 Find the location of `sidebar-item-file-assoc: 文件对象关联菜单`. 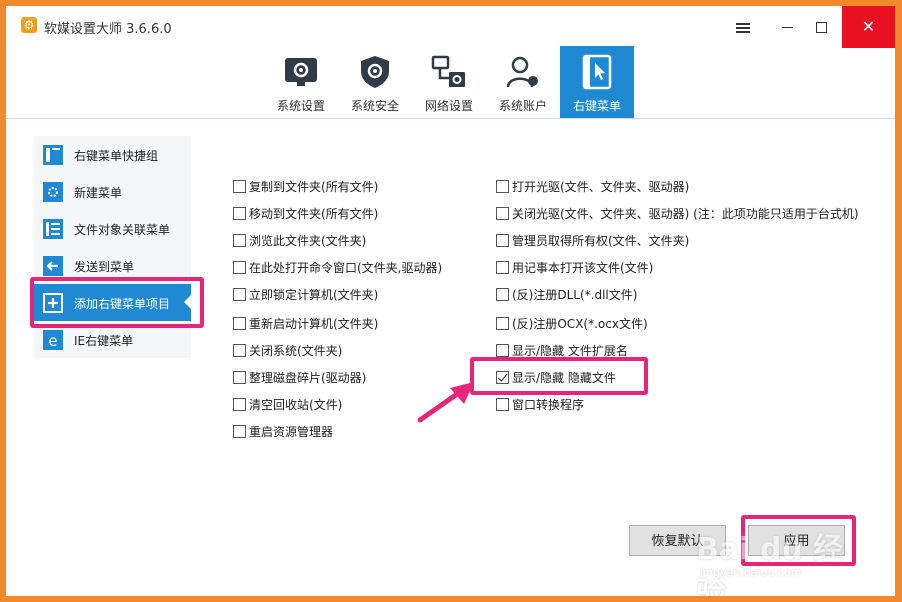

sidebar-item-file-assoc: 文件对象关联菜单 is located at coordinates (112, 228).